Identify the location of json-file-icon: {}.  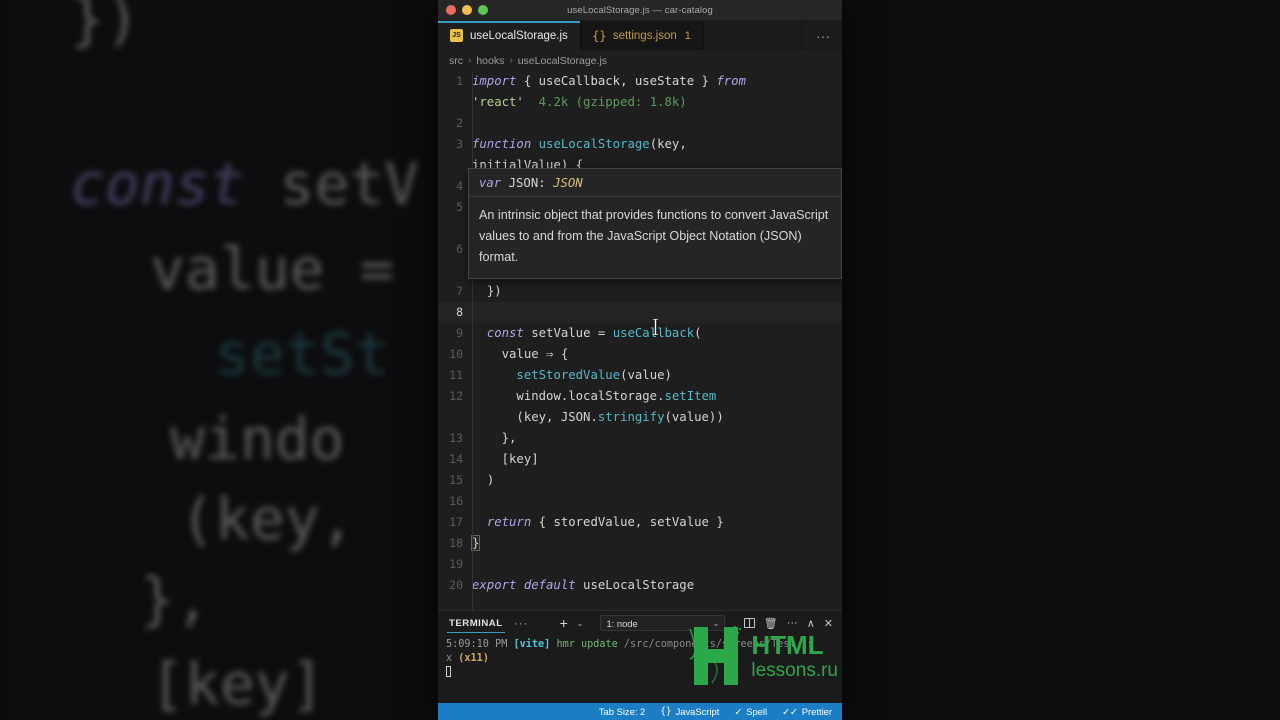
(599, 35).